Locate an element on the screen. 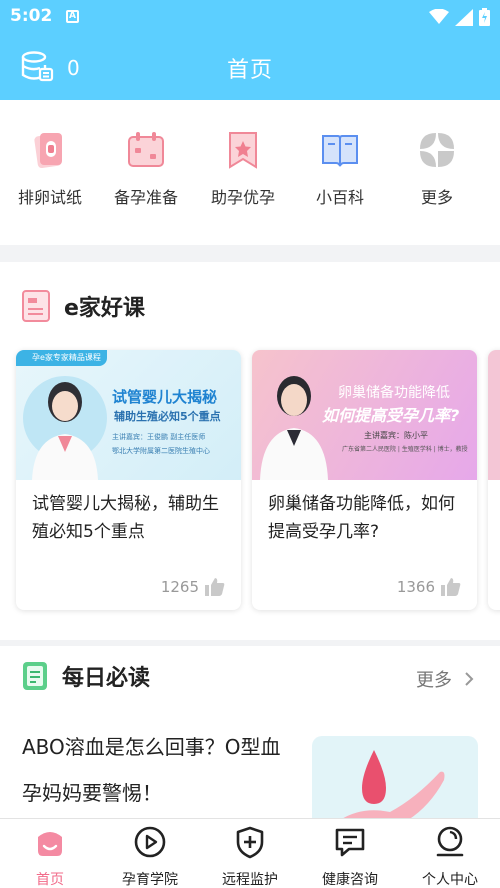  quick-item-label: 排卵试纸 is located at coordinates (49, 197).